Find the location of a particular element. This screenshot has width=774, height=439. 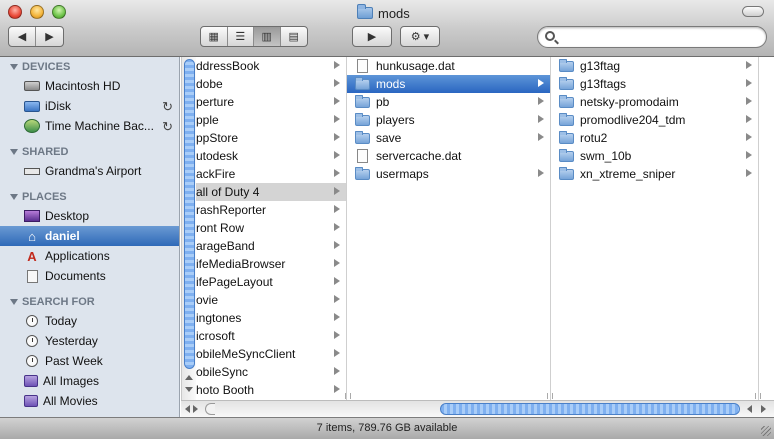

column-1-item: obileSync is located at coordinates (271, 372).